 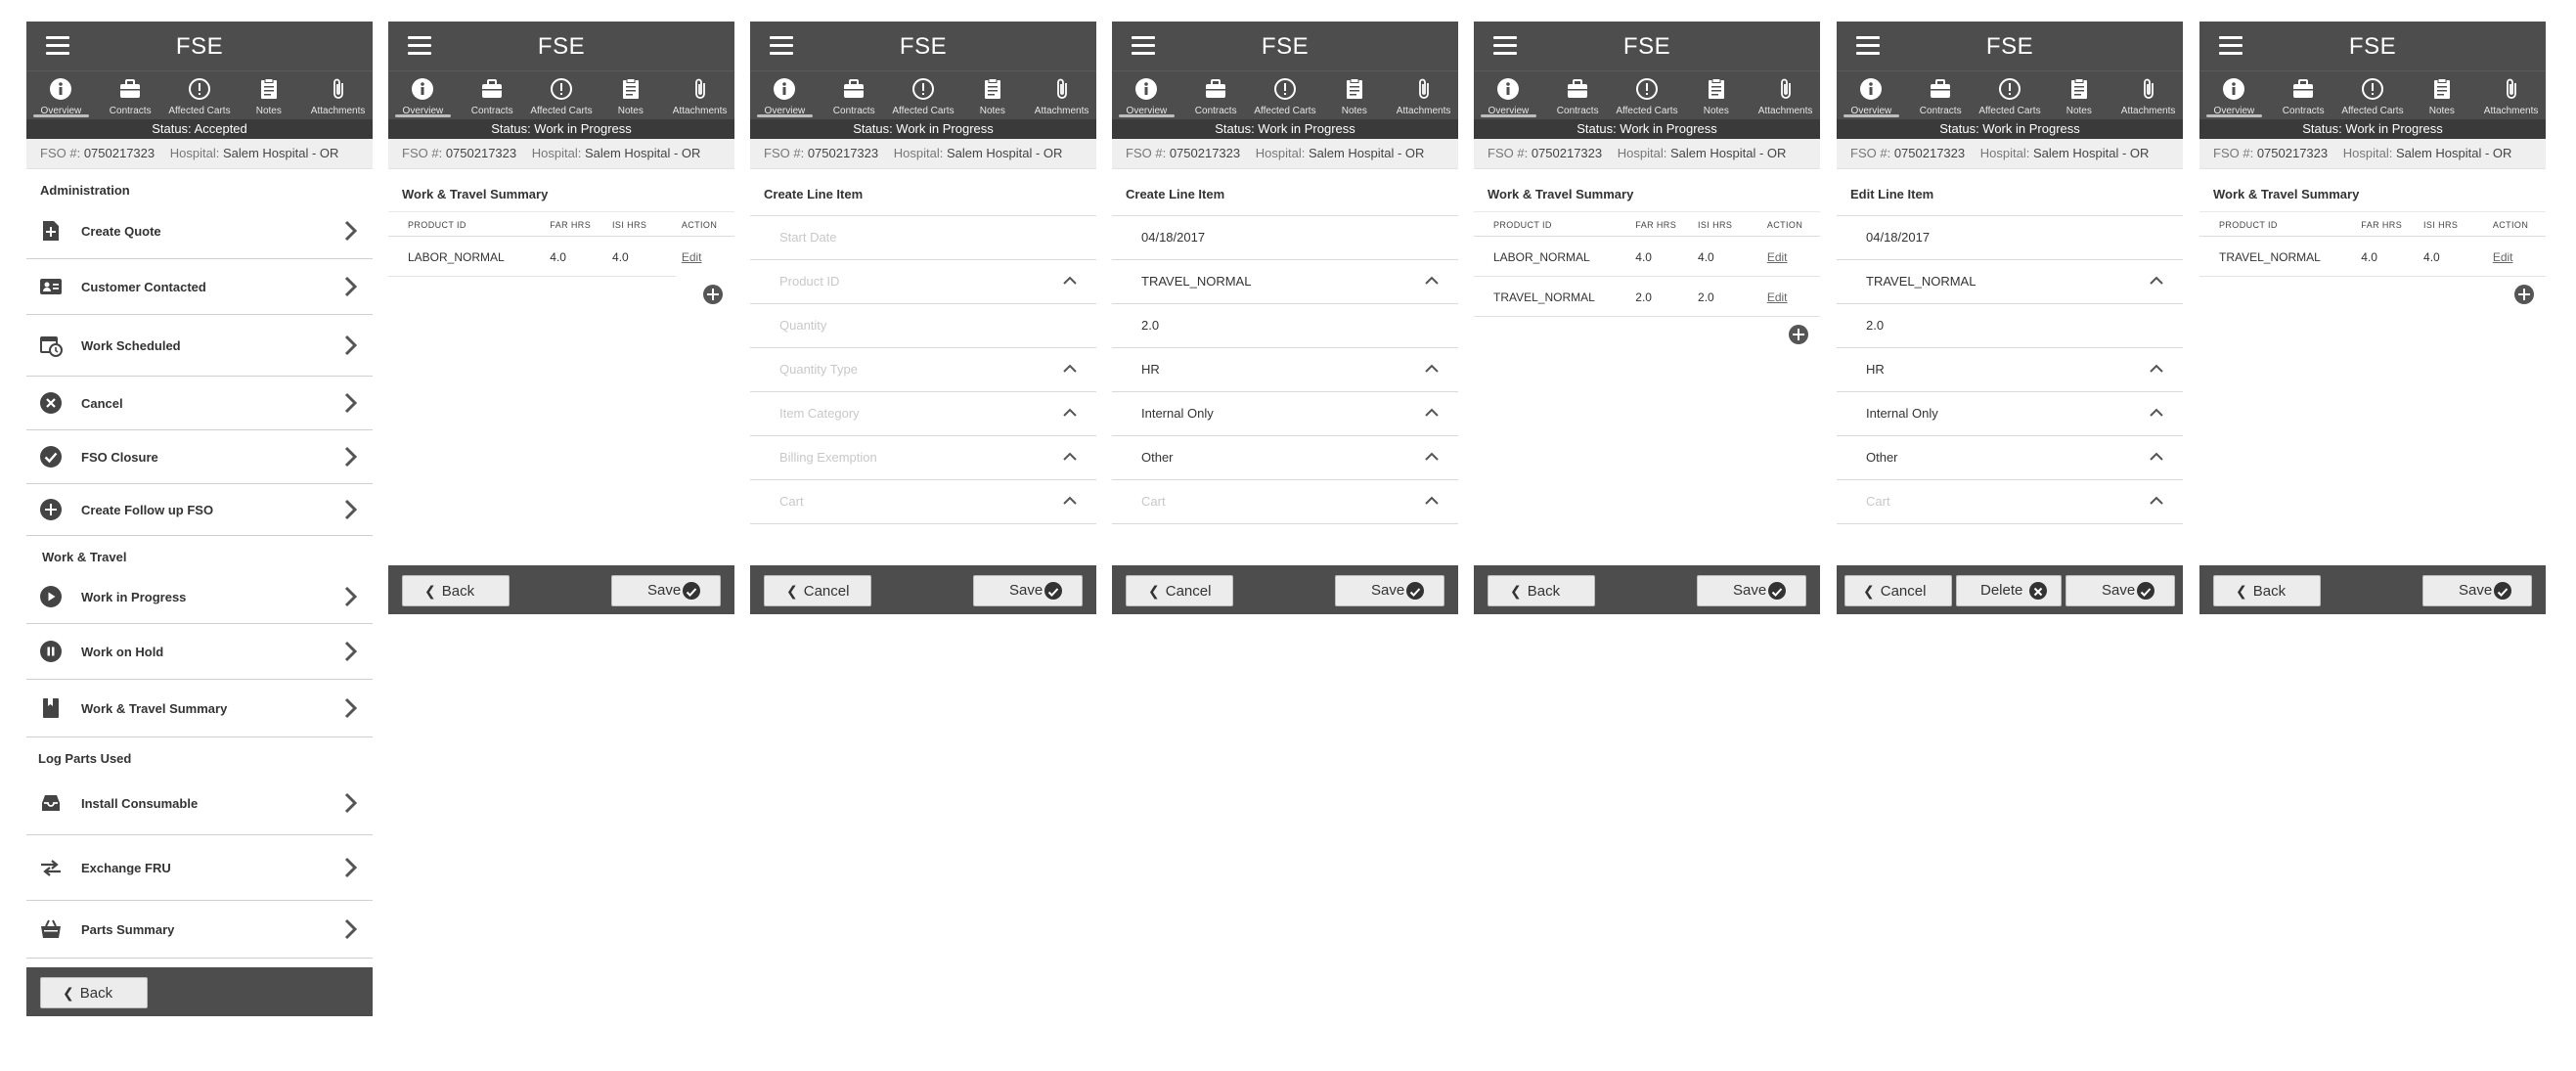 What do you see at coordinates (199, 868) in the screenshot?
I see `action-exchange-fru: Exchange FRU` at bounding box center [199, 868].